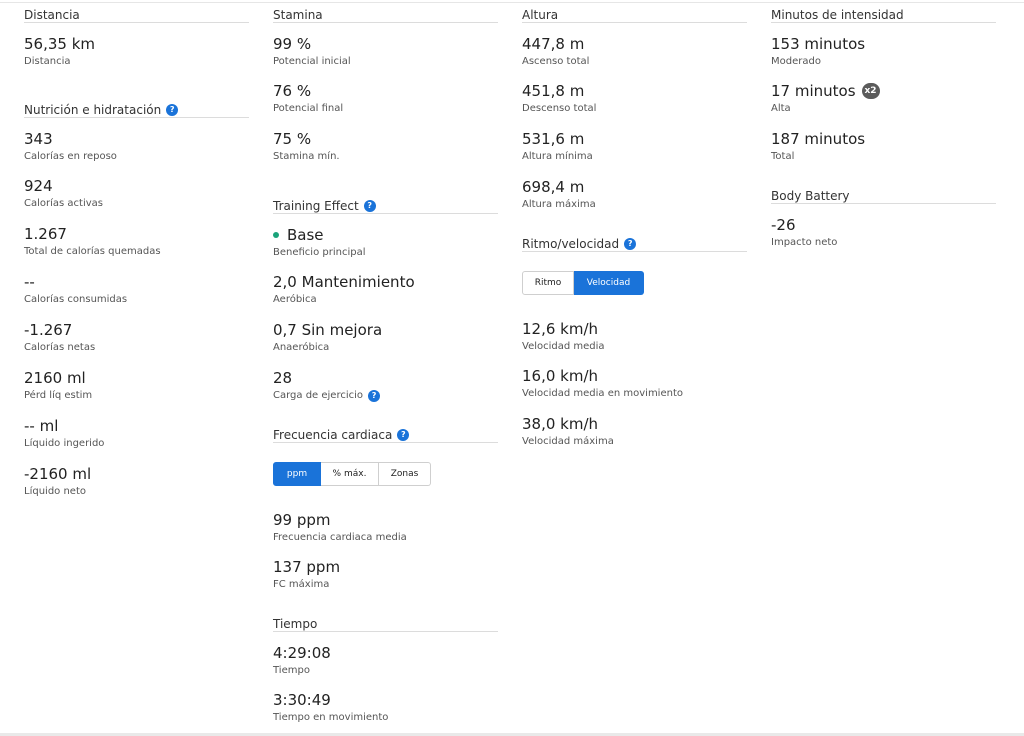 The height and width of the screenshot is (736, 1024). I want to click on stat-label: Carga de ejercicio?, so click(385, 396).